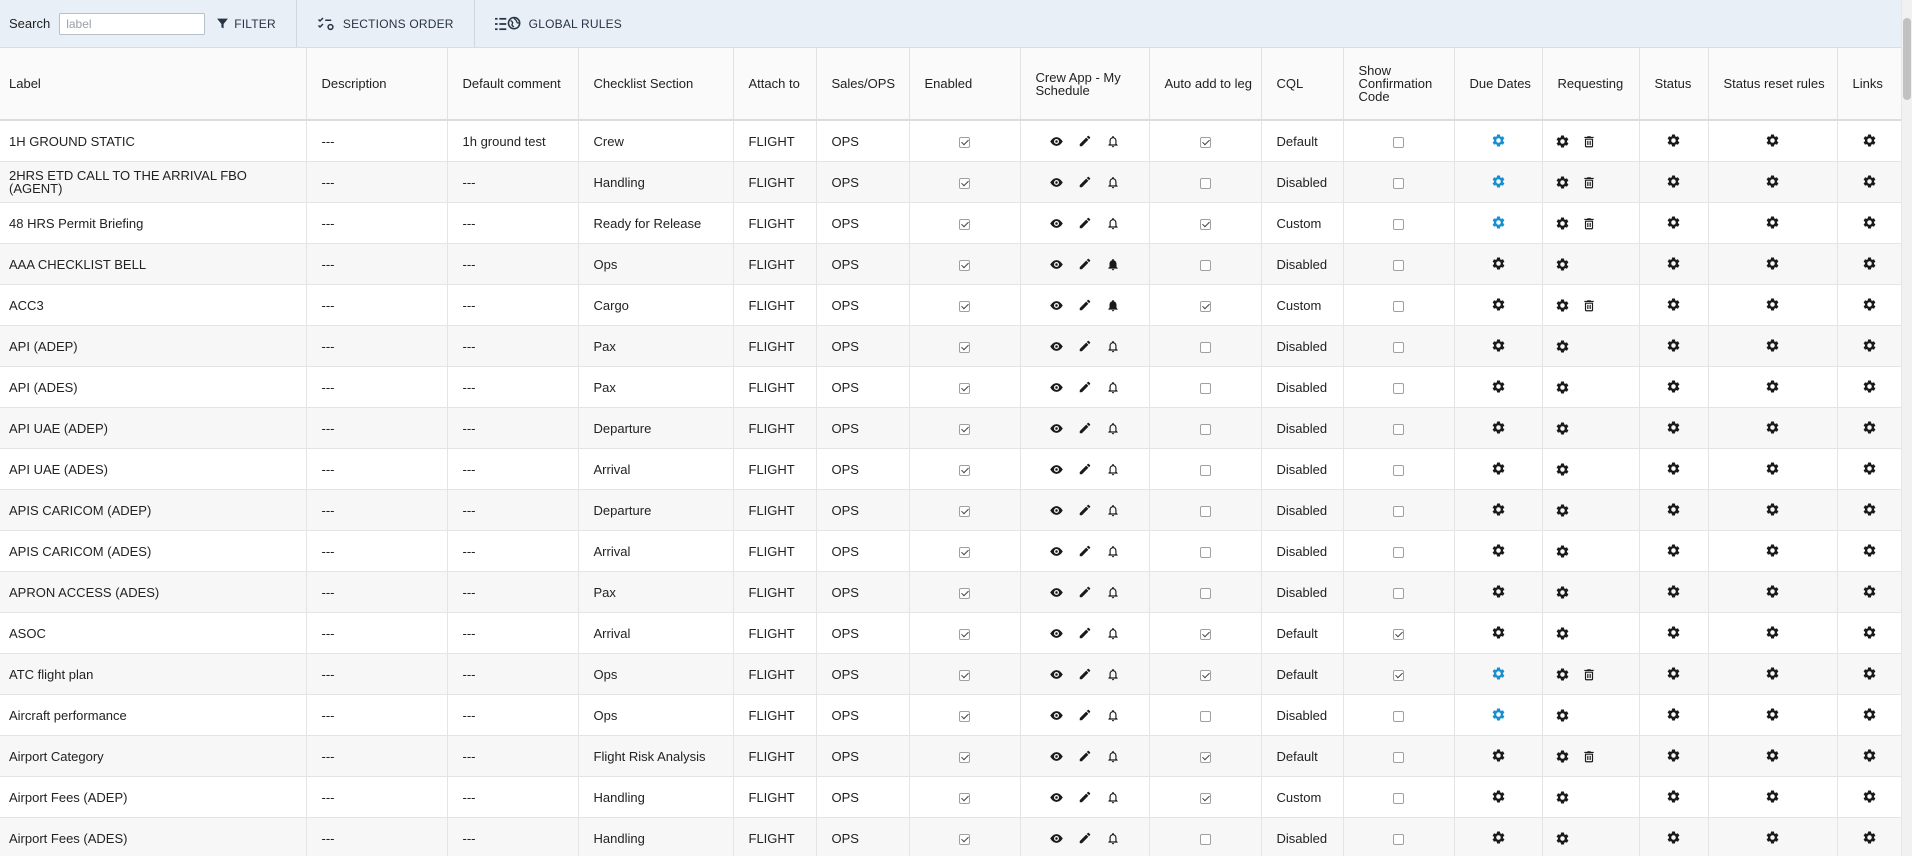 The width and height of the screenshot is (1912, 856). What do you see at coordinates (153, 84) in the screenshot?
I see `column-header-label: Label` at bounding box center [153, 84].